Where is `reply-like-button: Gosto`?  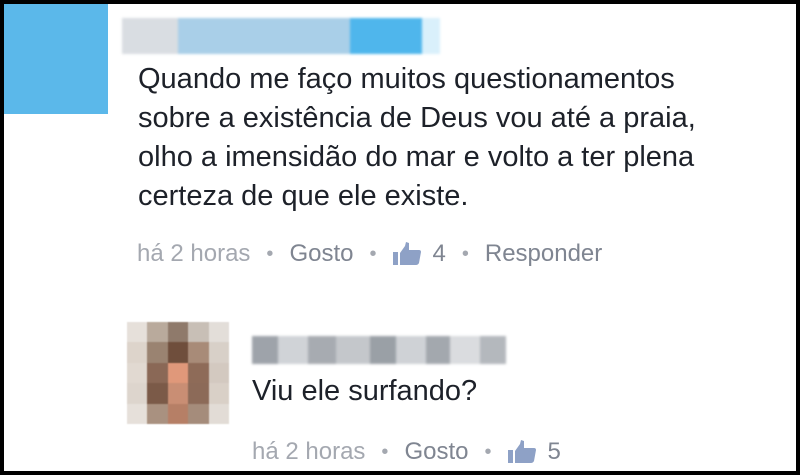 reply-like-button: Gosto is located at coordinates (436, 452).